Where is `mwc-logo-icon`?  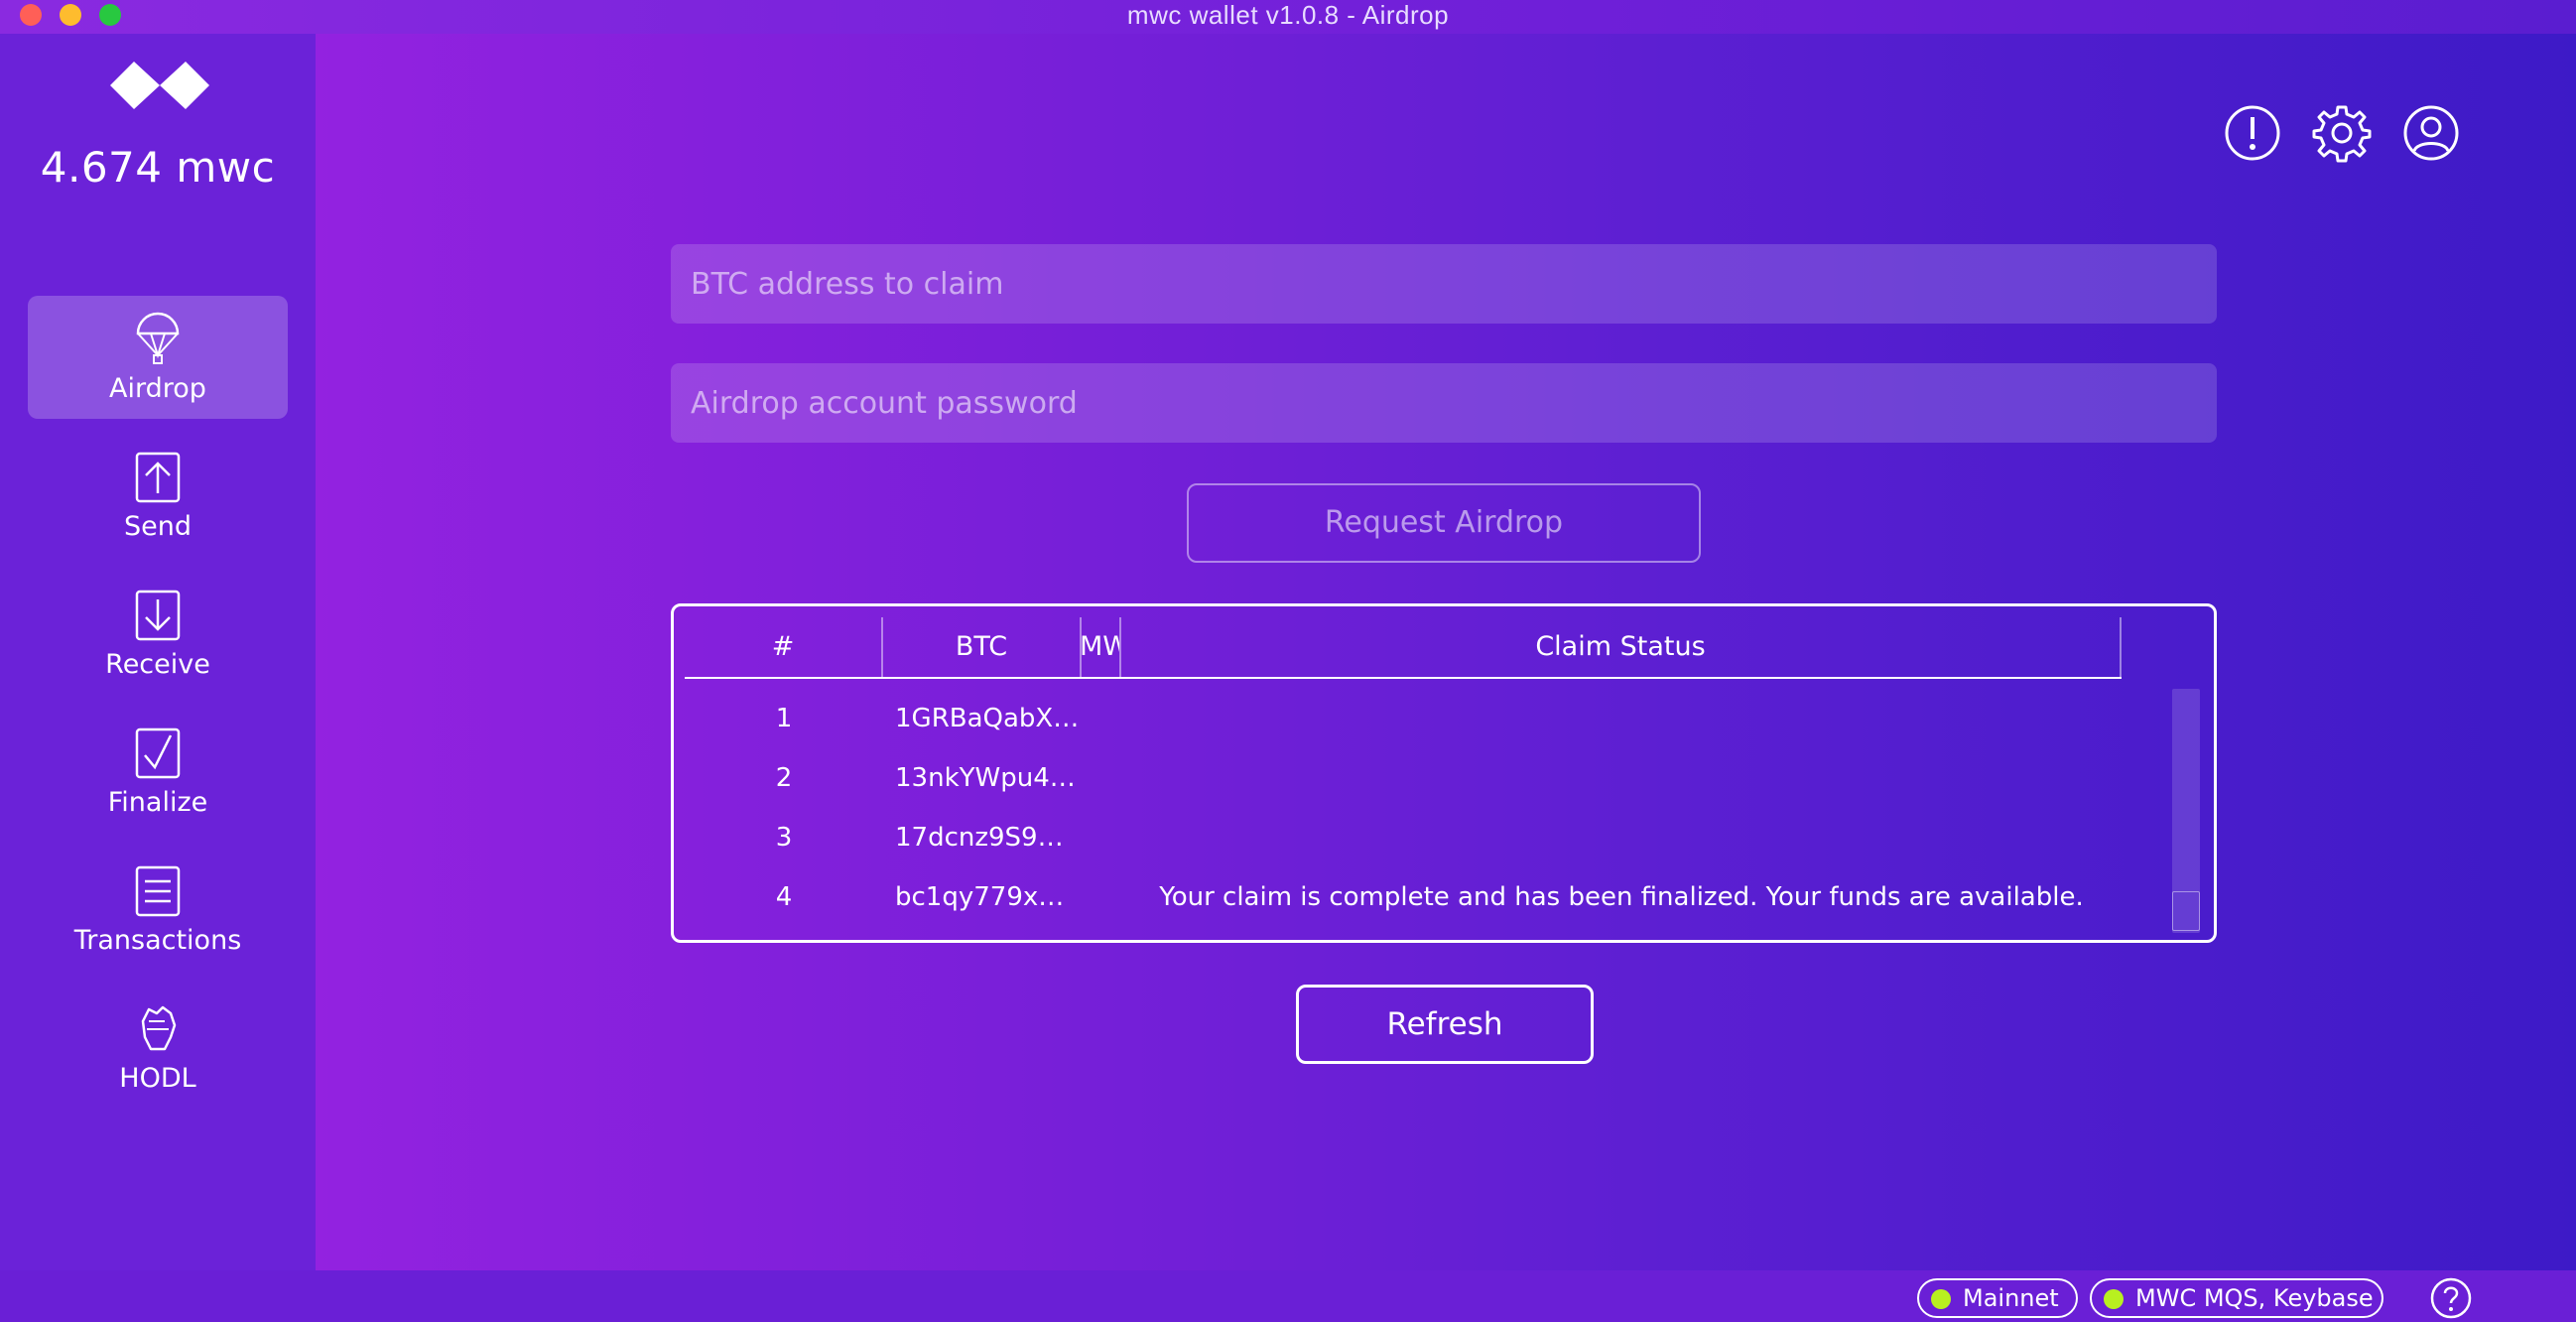
mwc-logo-icon is located at coordinates (160, 85).